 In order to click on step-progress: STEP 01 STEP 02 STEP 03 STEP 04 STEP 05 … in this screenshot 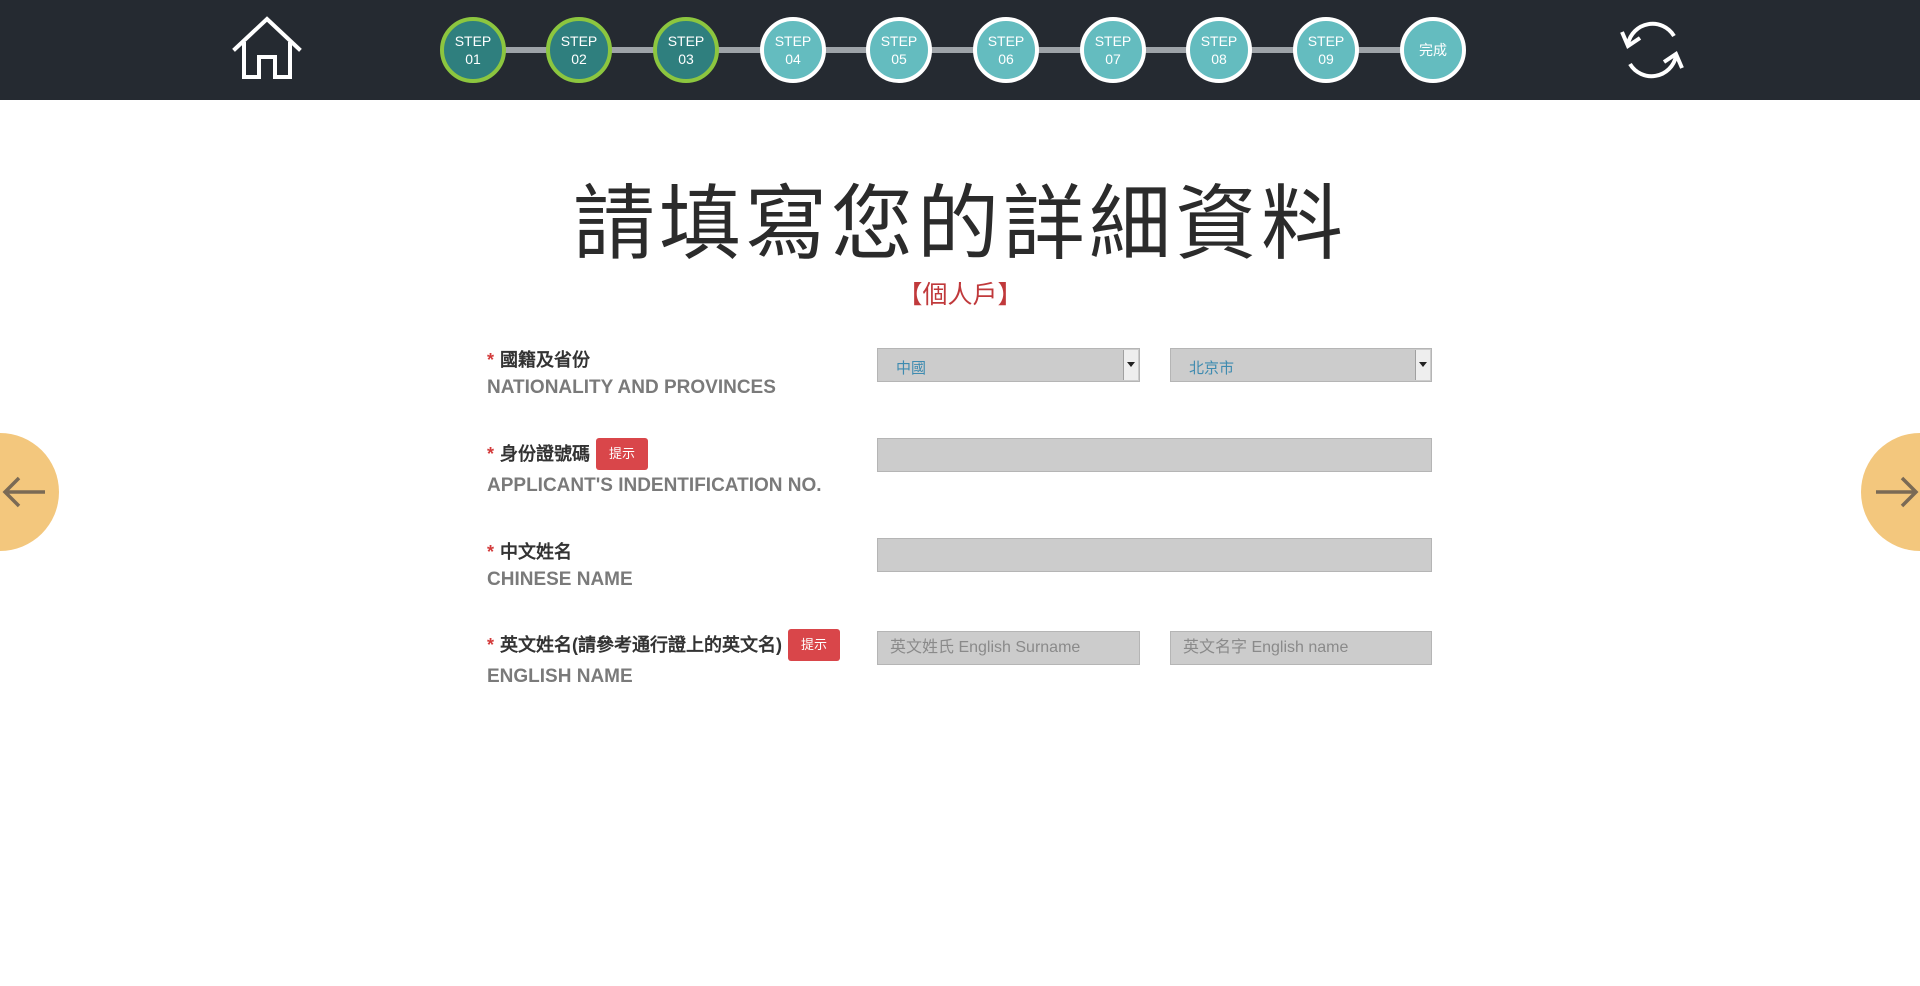, I will do `click(953, 50)`.